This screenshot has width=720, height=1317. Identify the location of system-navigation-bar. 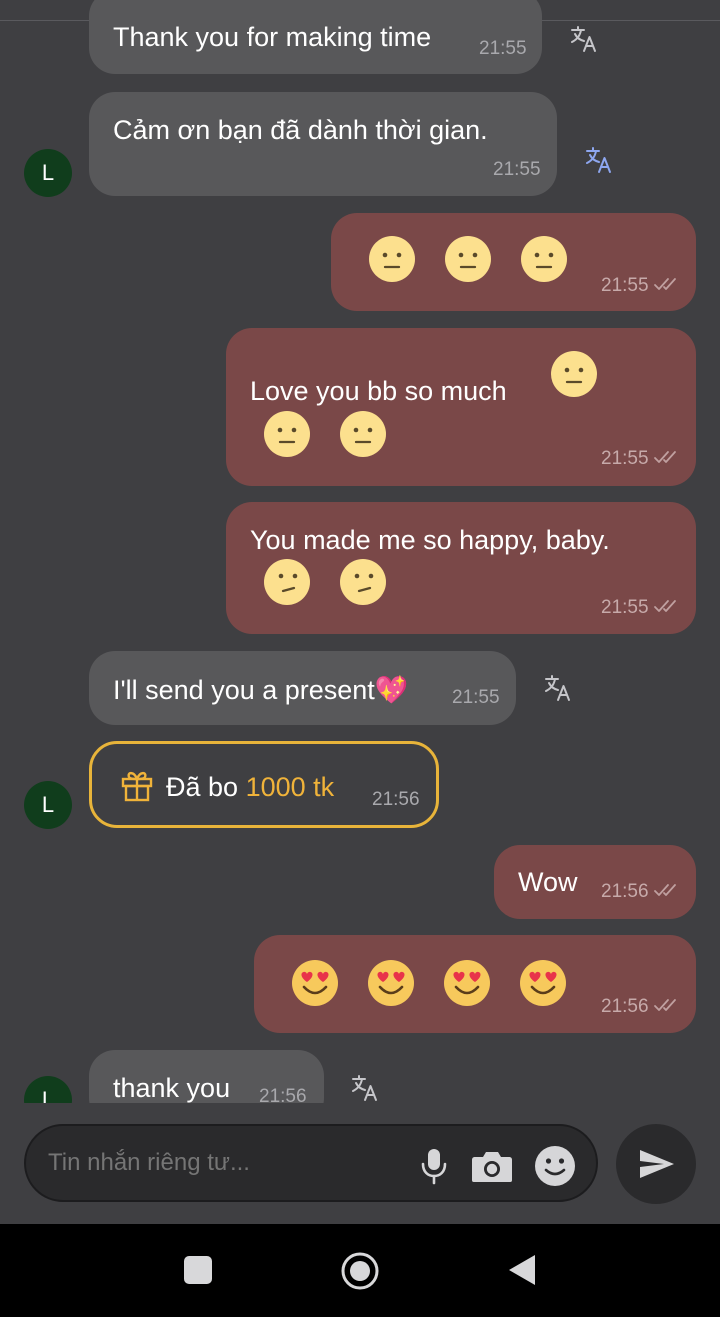
(360, 1270).